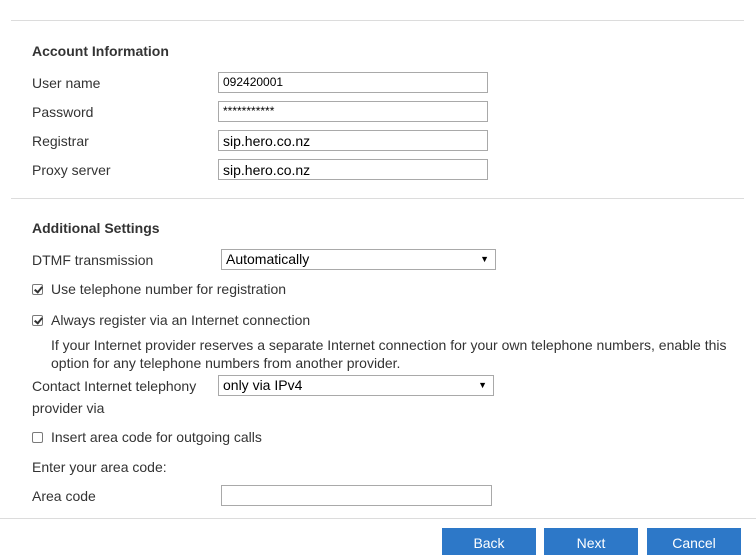 The image size is (756, 555). Describe the element at coordinates (169, 289) in the screenshot. I see `use-telephone-number-label: Use telephone number for registration` at that location.